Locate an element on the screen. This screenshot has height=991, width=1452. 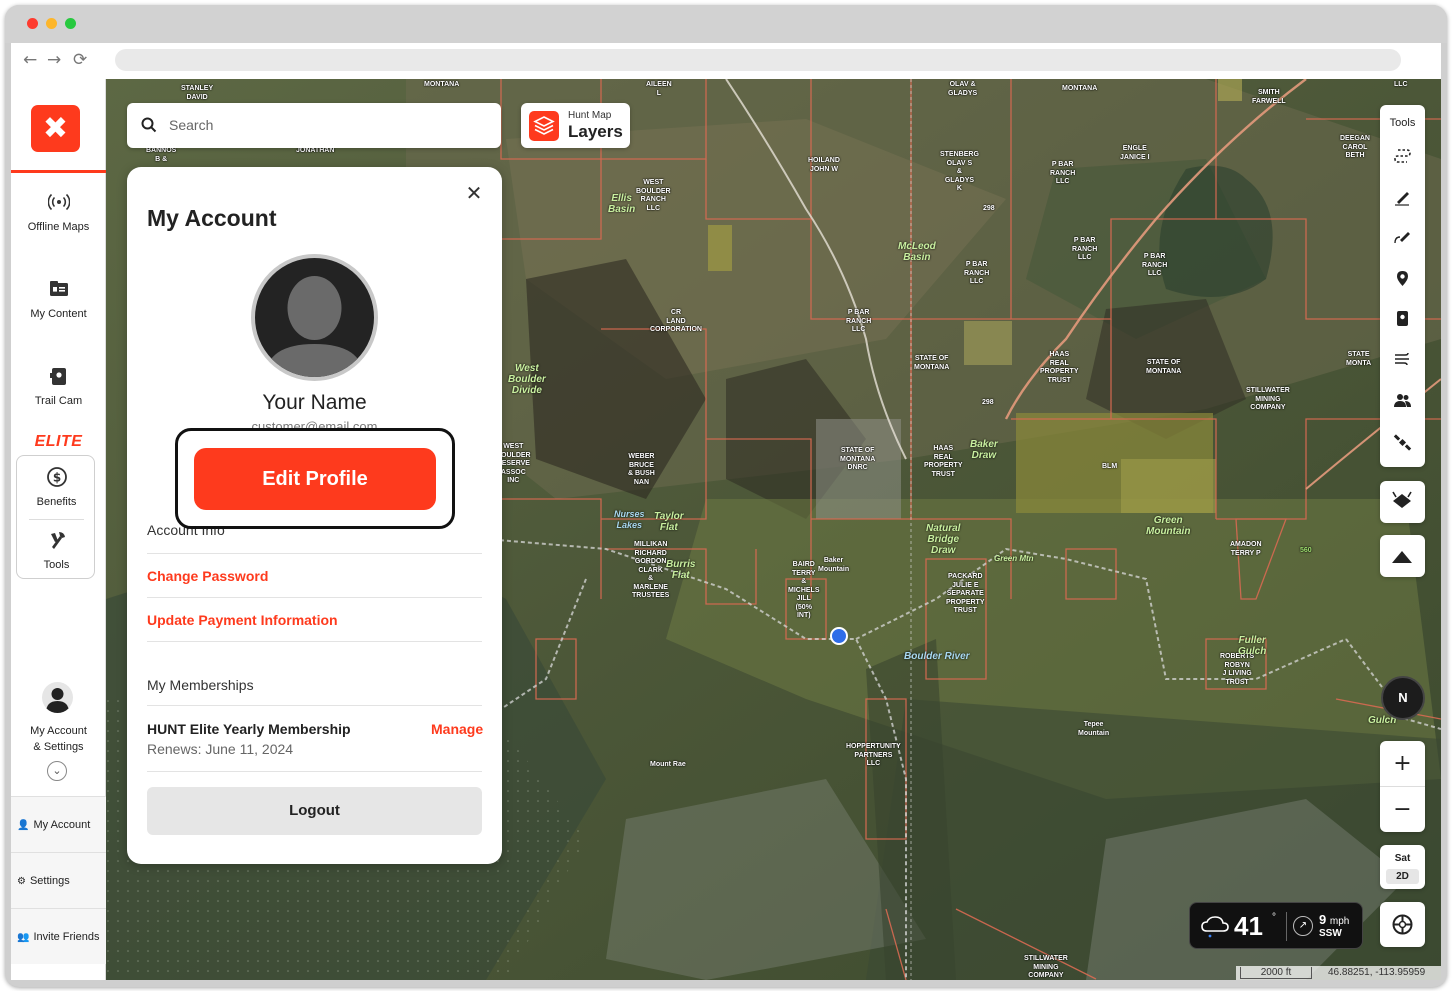
map-label: STANLEY DAVID is located at coordinates (197, 93).